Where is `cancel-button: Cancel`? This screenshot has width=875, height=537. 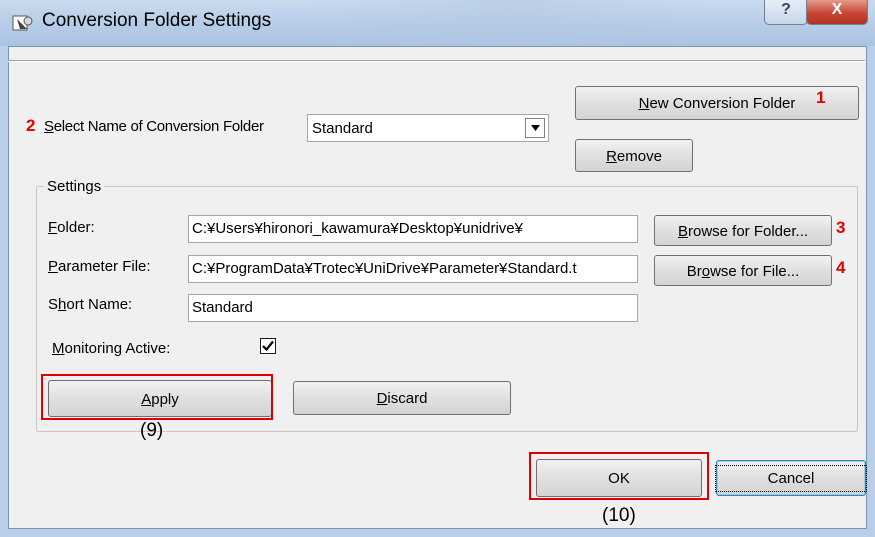
cancel-button: Cancel is located at coordinates (791, 478).